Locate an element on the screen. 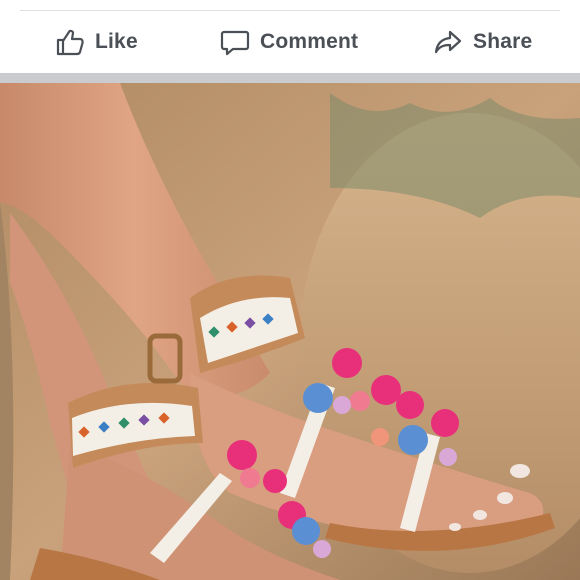 This screenshot has width=580, height=580. share-arrow-icon is located at coordinates (448, 42).